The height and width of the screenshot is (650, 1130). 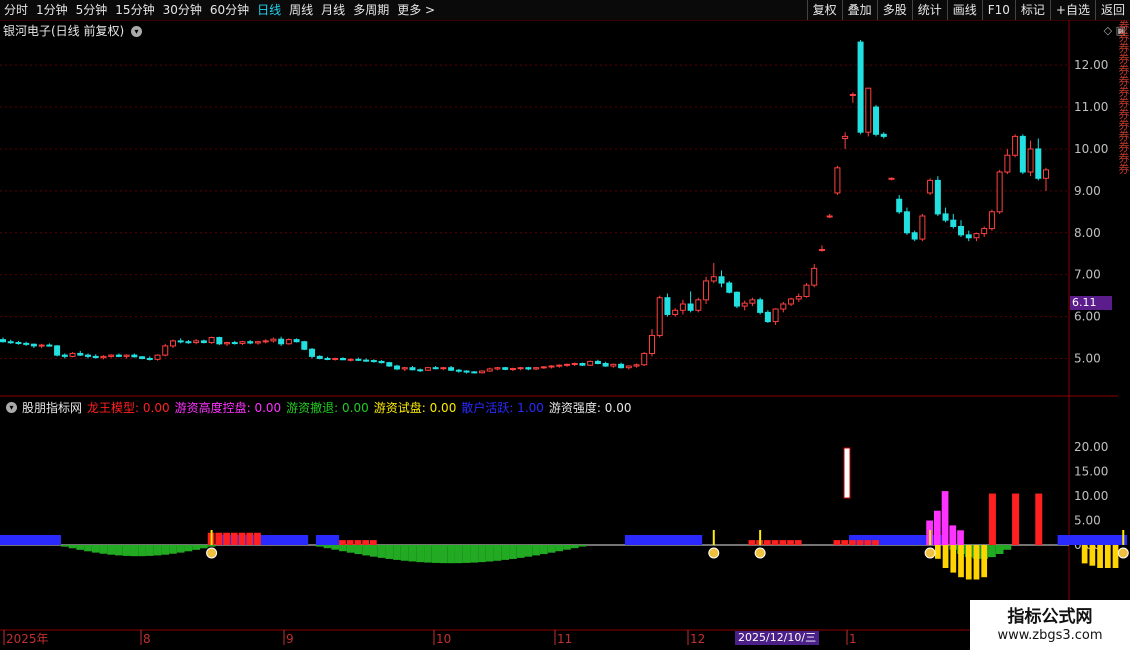 I want to click on time-tick-label: 2025年, so click(x=27, y=639).